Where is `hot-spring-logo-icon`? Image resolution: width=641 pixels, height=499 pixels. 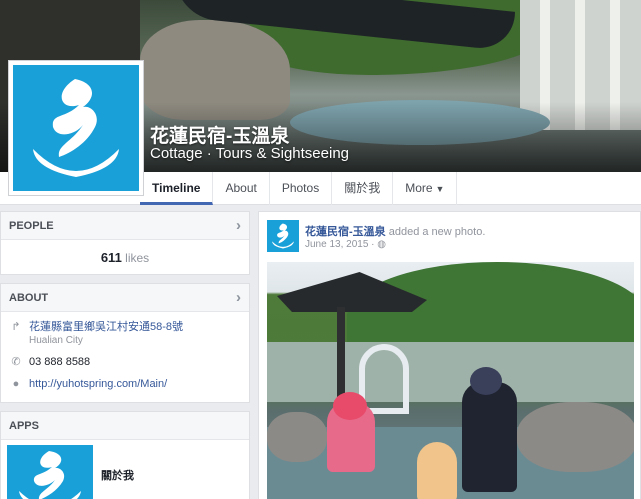 hot-spring-logo-icon is located at coordinates (76, 128).